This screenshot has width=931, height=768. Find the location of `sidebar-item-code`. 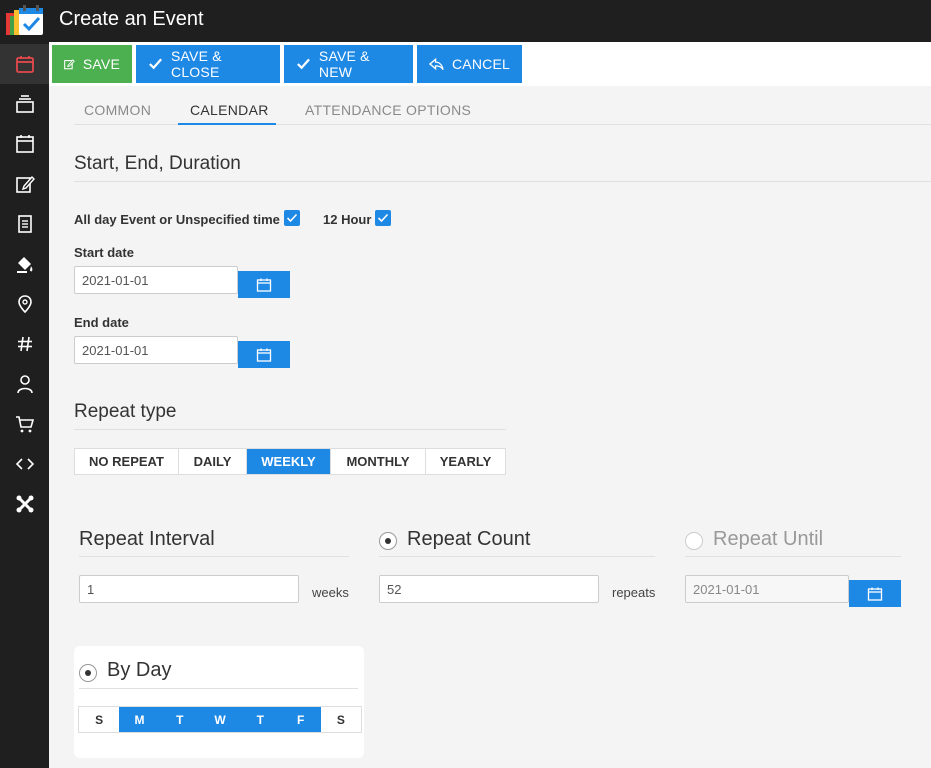

sidebar-item-code is located at coordinates (24, 464).